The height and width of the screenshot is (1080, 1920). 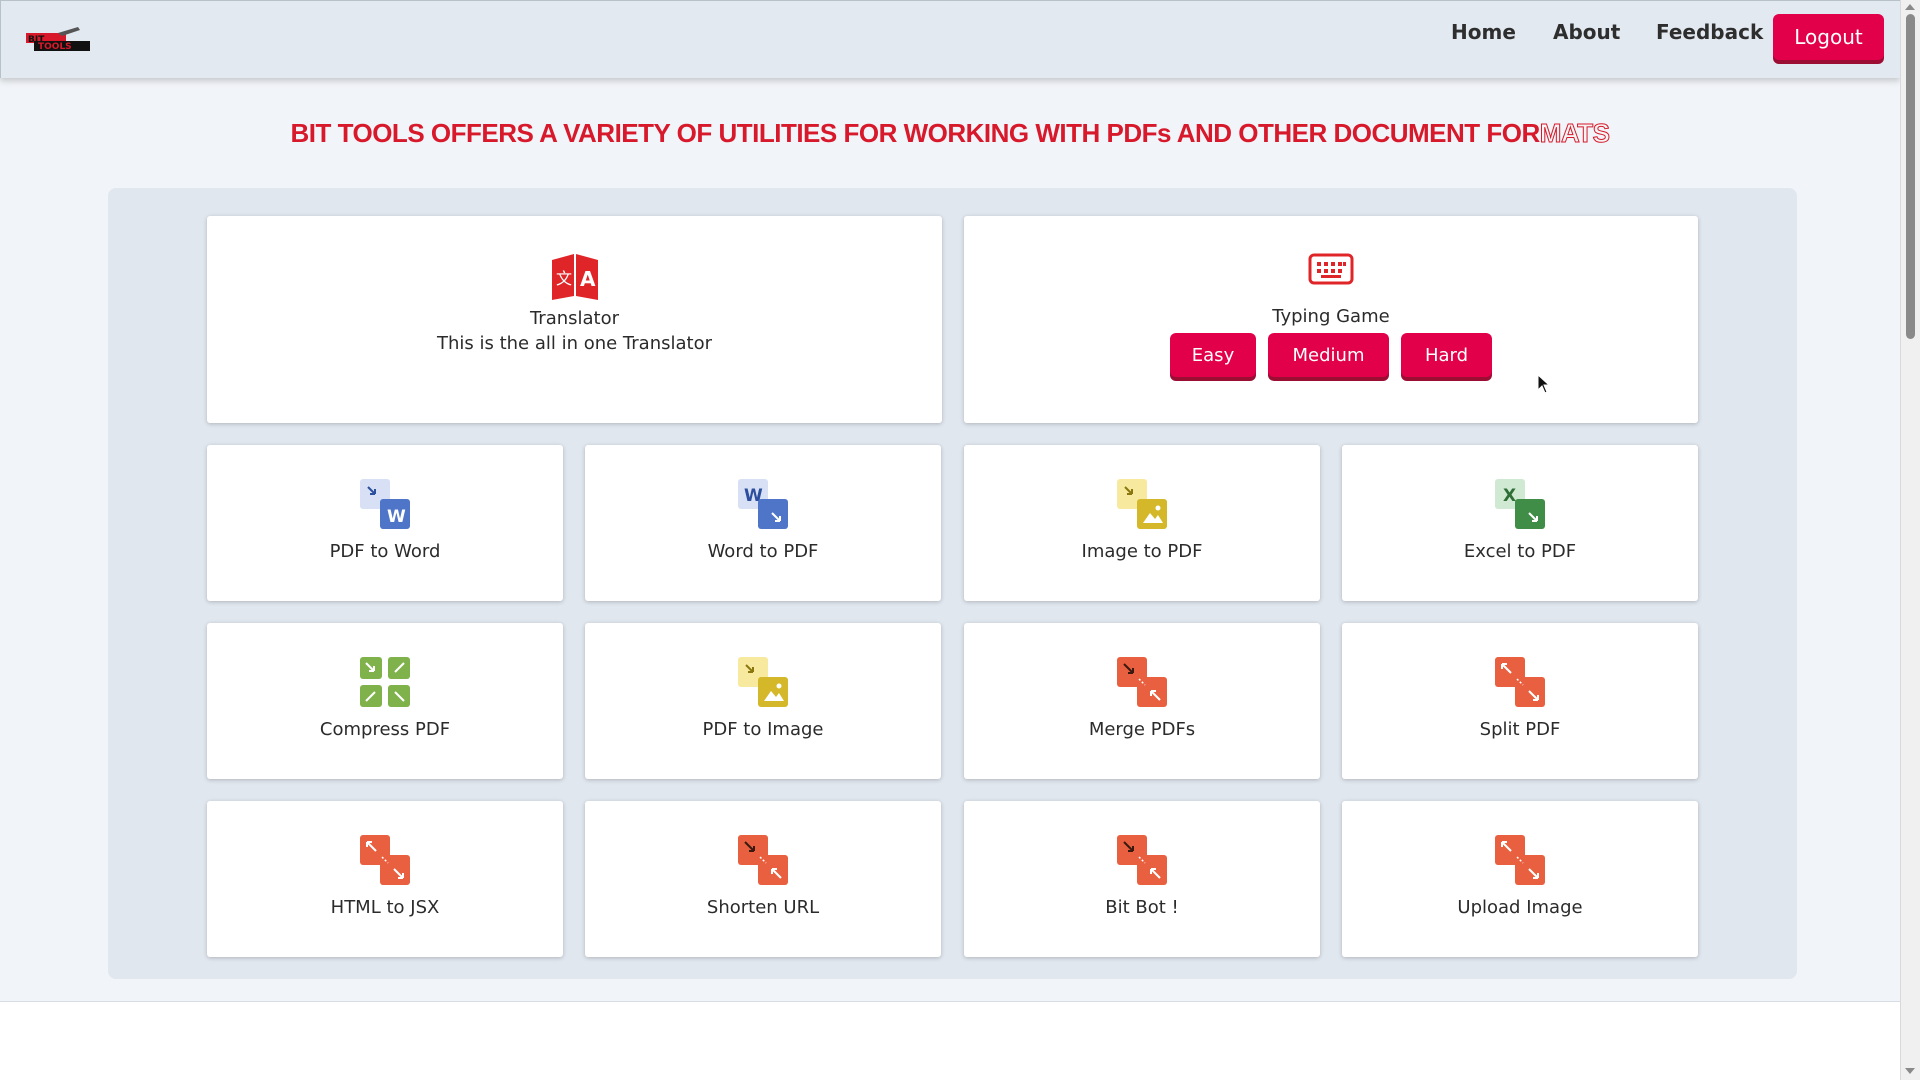 I want to click on tool-label: Split PDF, so click(x=1520, y=729).